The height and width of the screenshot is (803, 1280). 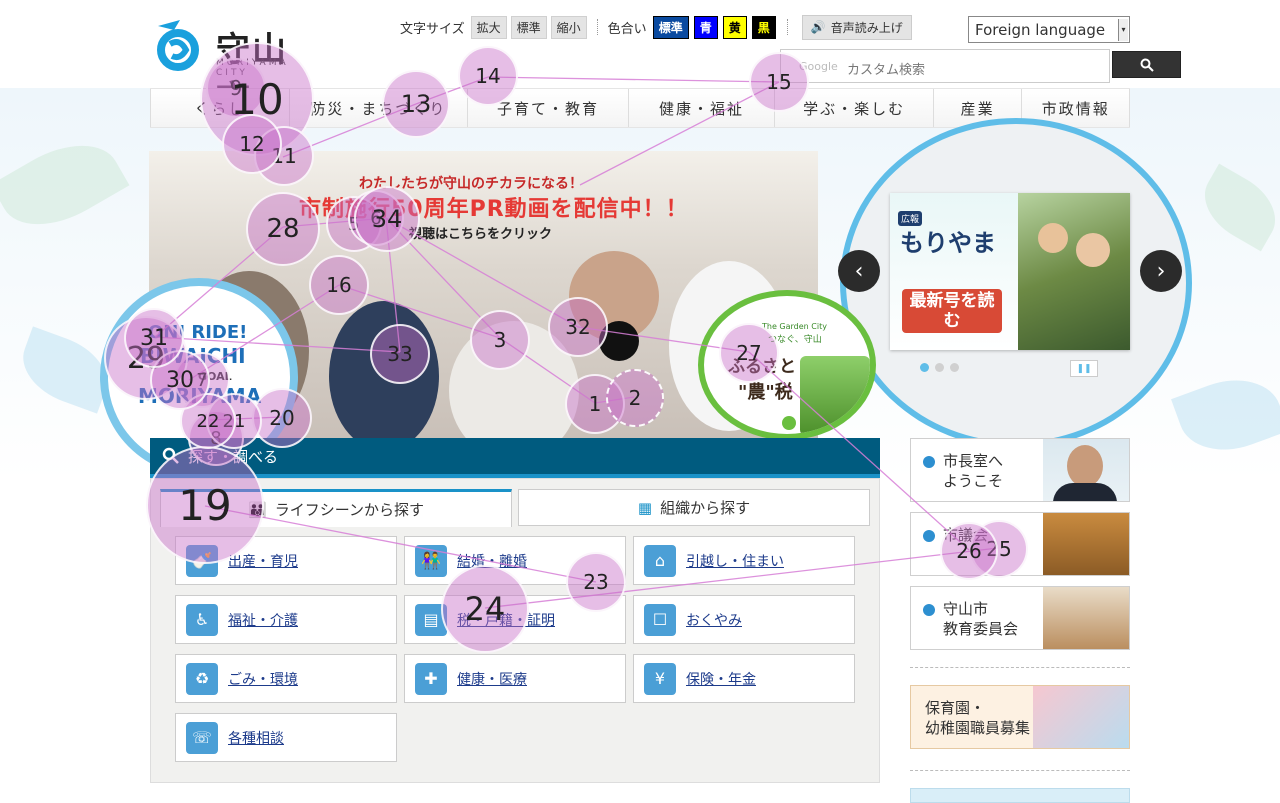 What do you see at coordinates (500, 340) in the screenshot?
I see `overlay-marker: 3` at bounding box center [500, 340].